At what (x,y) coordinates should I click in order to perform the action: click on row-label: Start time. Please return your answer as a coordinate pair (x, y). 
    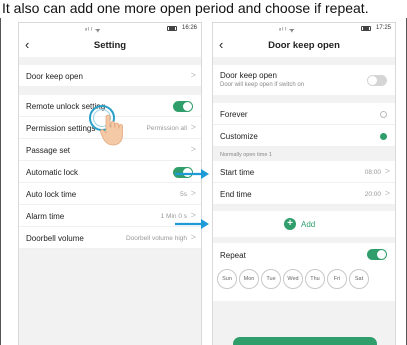
    Looking at the image, I should click on (237, 172).